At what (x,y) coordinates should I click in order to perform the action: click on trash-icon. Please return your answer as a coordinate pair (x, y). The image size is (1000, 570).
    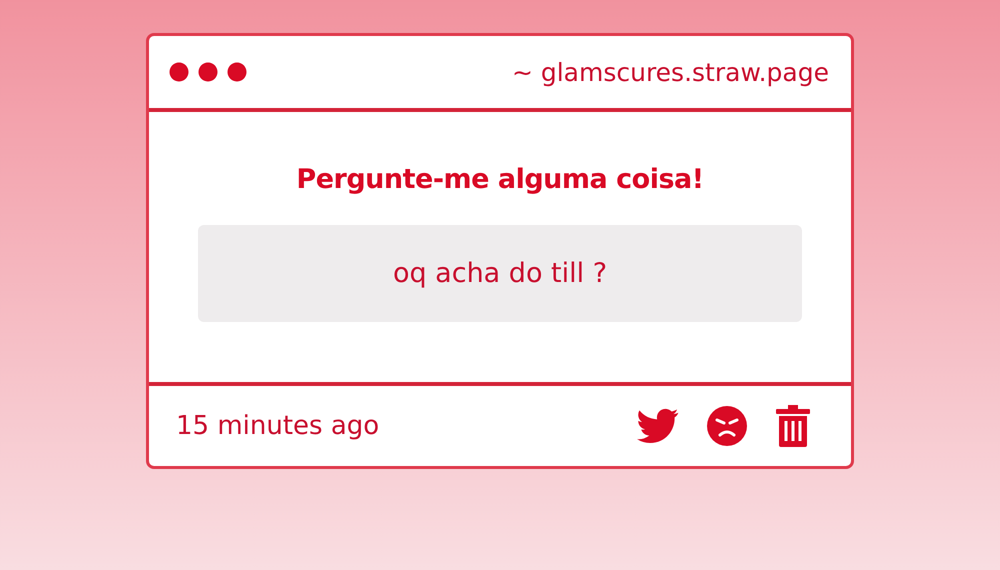
    Looking at the image, I should click on (793, 426).